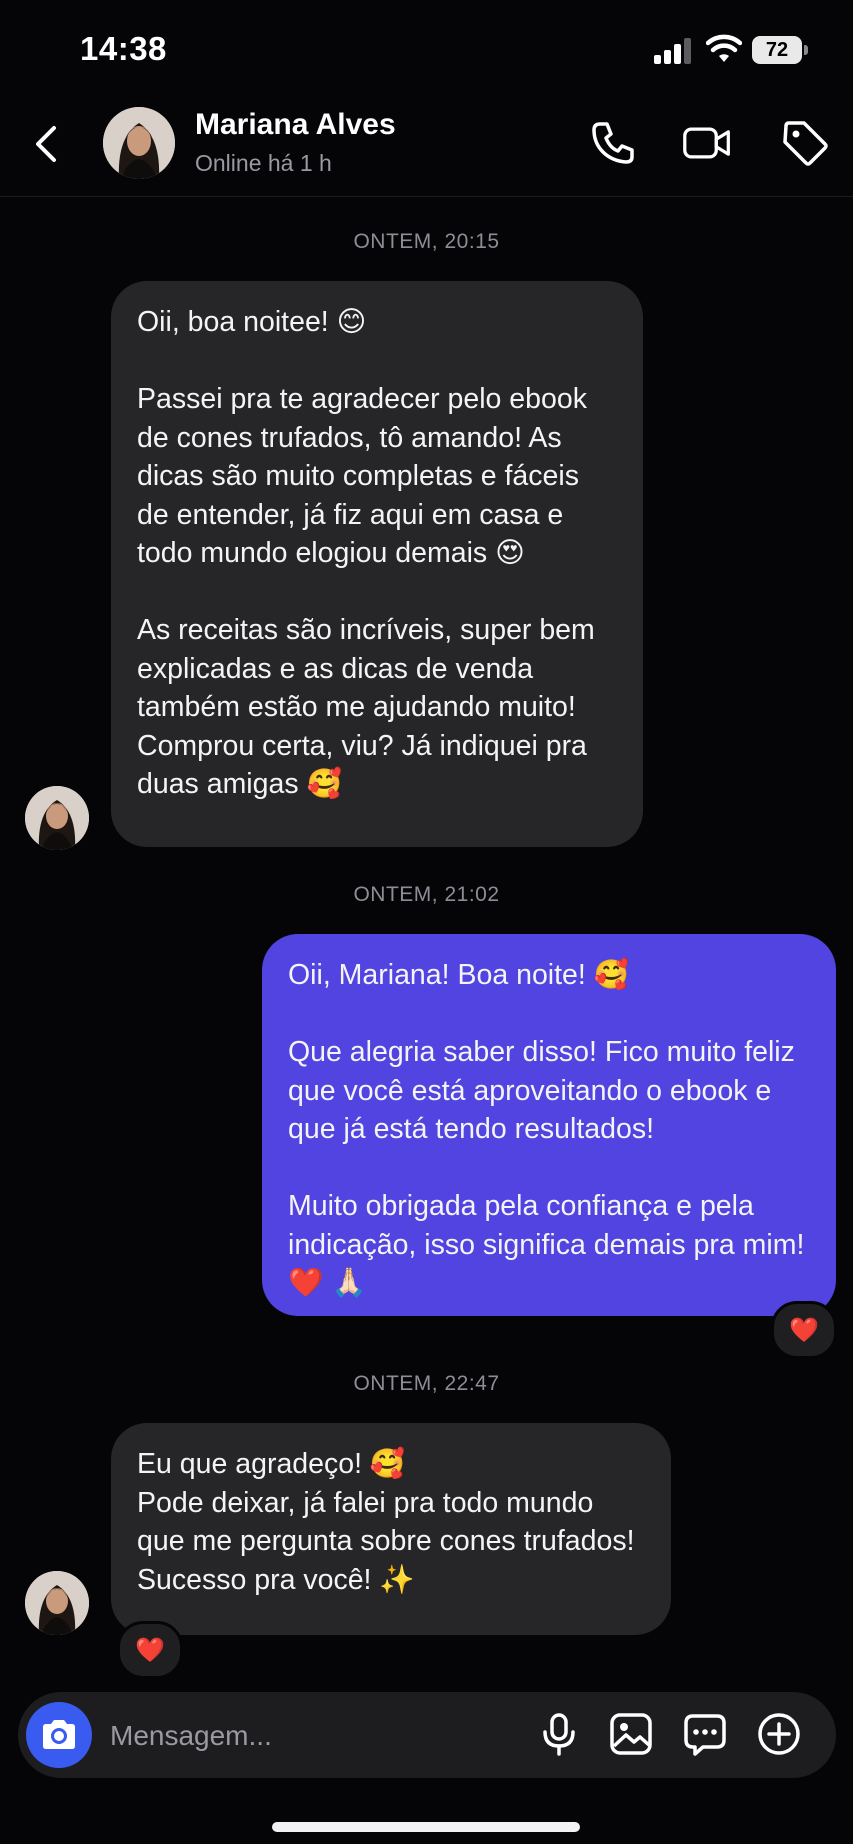 This screenshot has width=853, height=1844. What do you see at coordinates (613, 143) in the screenshot?
I see `phone-icon` at bounding box center [613, 143].